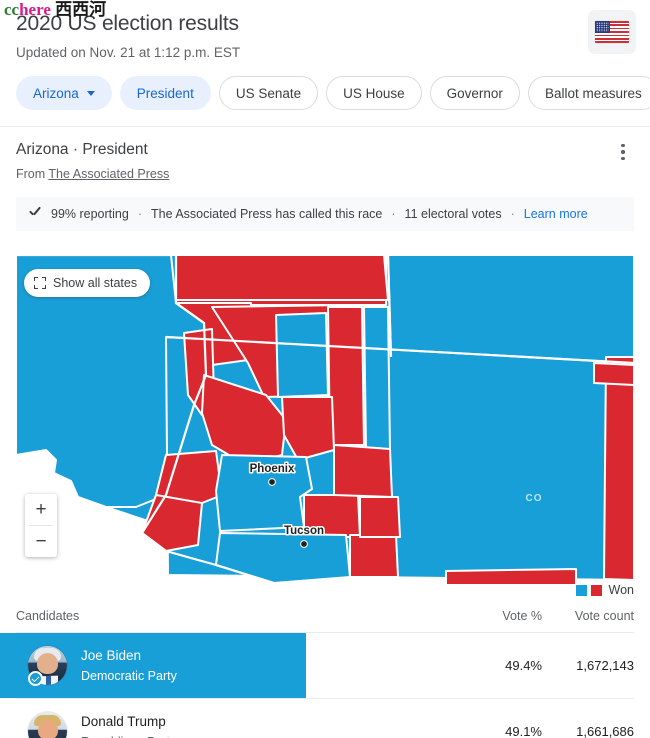 Image resolution: width=650 pixels, height=738 pixels. Describe the element at coordinates (275, 665) in the screenshot. I see `candidate-info: Joe Biden Democratic Party` at that location.